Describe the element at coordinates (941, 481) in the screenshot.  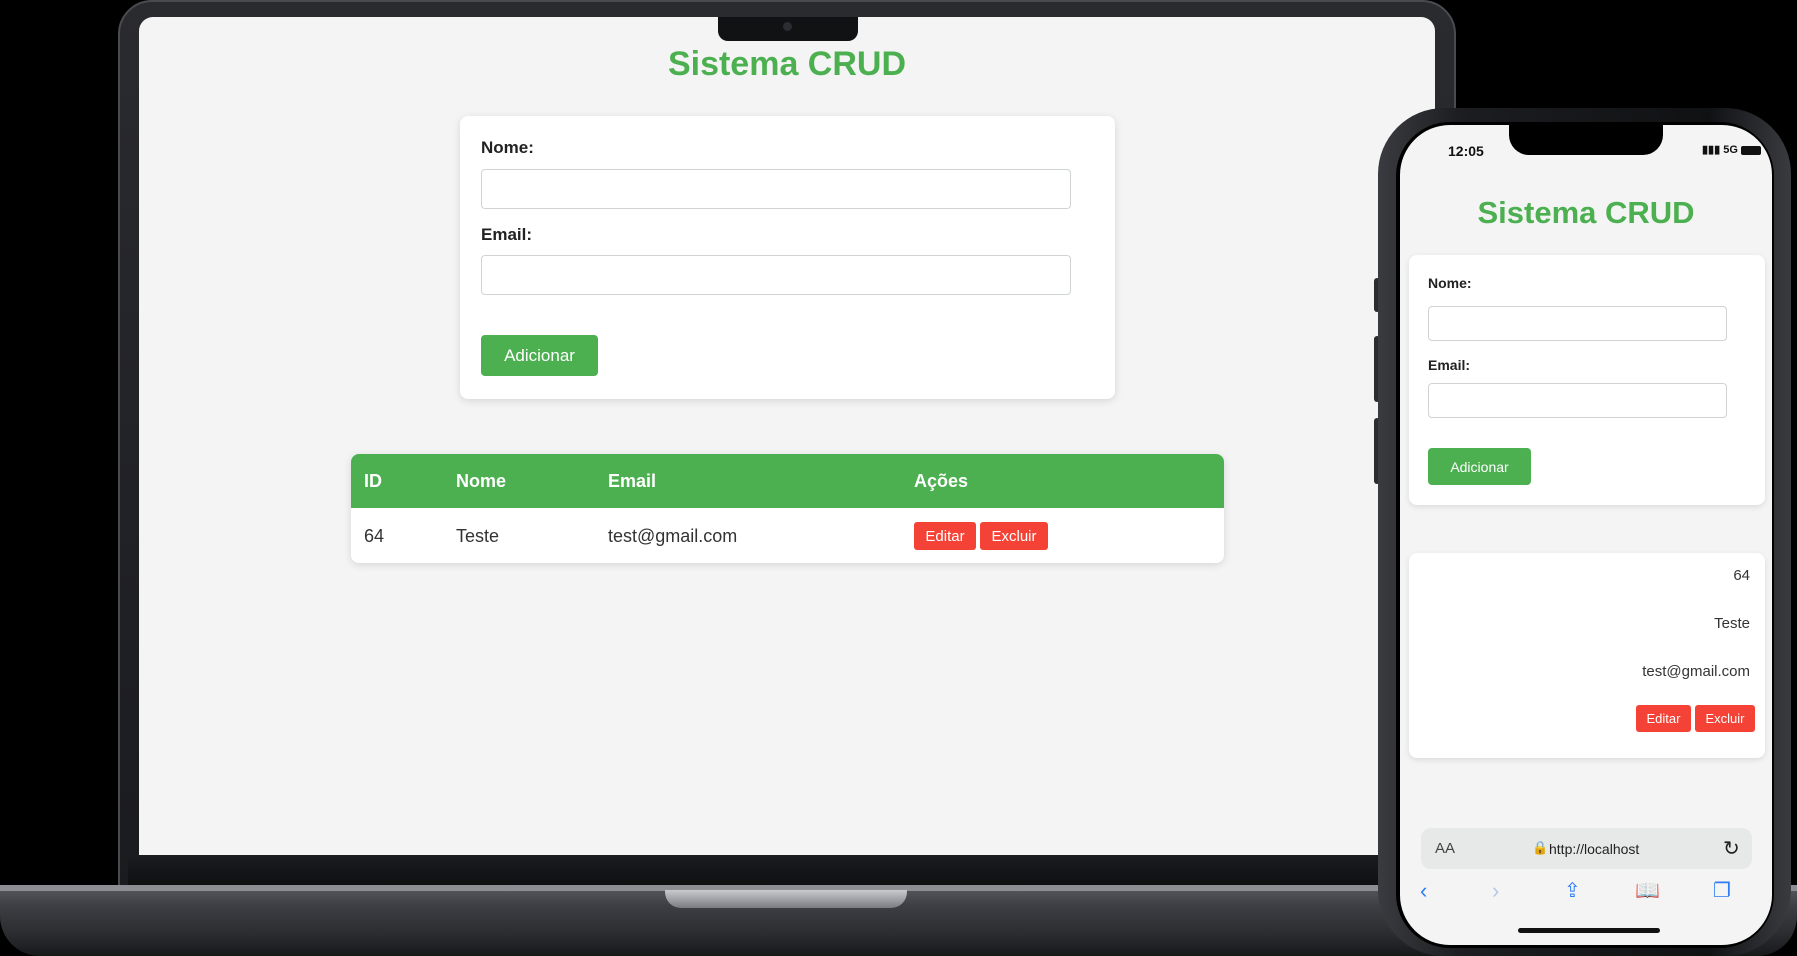
I see `header-acoes: Ações` at that location.